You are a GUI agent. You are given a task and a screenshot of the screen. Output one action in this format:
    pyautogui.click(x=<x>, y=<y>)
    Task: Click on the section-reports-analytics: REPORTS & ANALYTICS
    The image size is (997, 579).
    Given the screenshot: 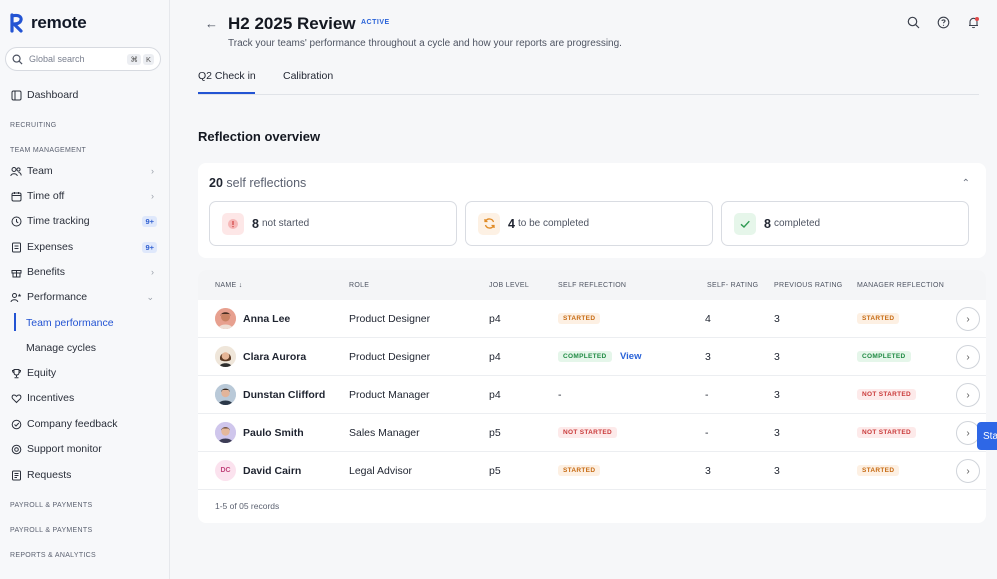 What is the action you would take?
    pyautogui.click(x=53, y=555)
    